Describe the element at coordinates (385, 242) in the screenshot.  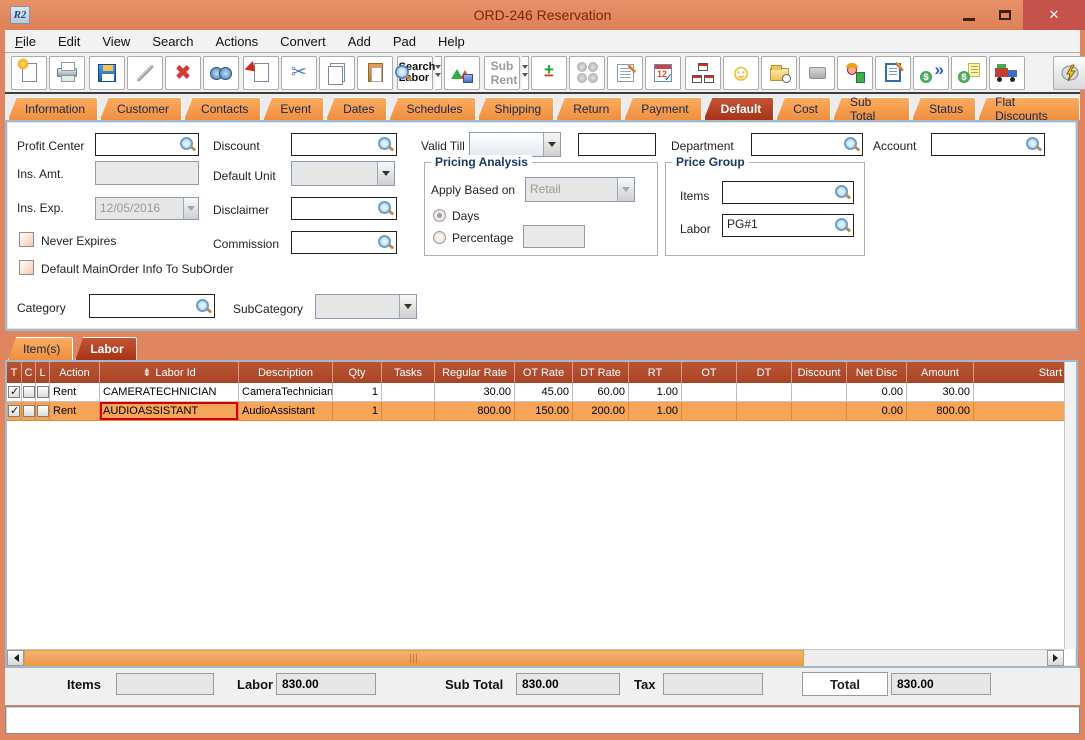
I see `commission-search-icon` at that location.